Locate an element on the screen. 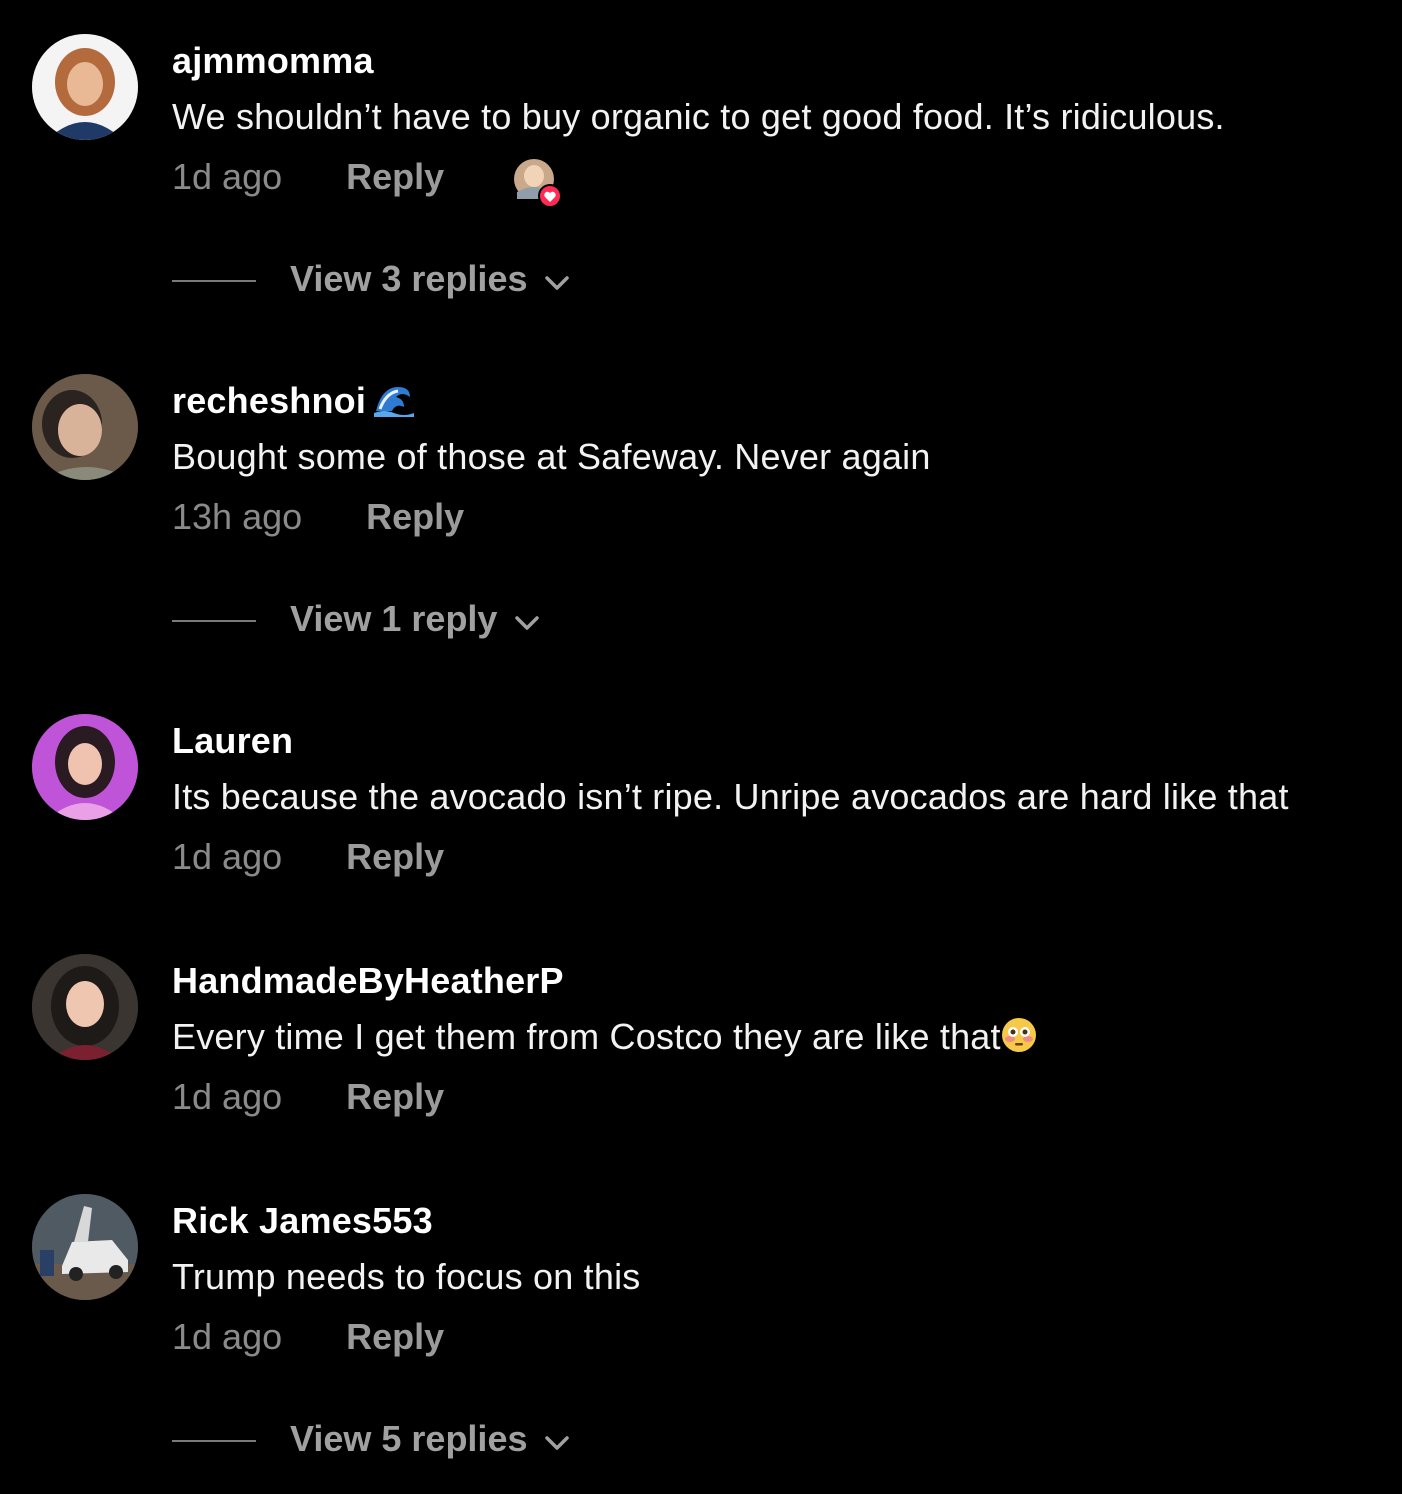  comment-username: Lauren is located at coordinates (232, 741).